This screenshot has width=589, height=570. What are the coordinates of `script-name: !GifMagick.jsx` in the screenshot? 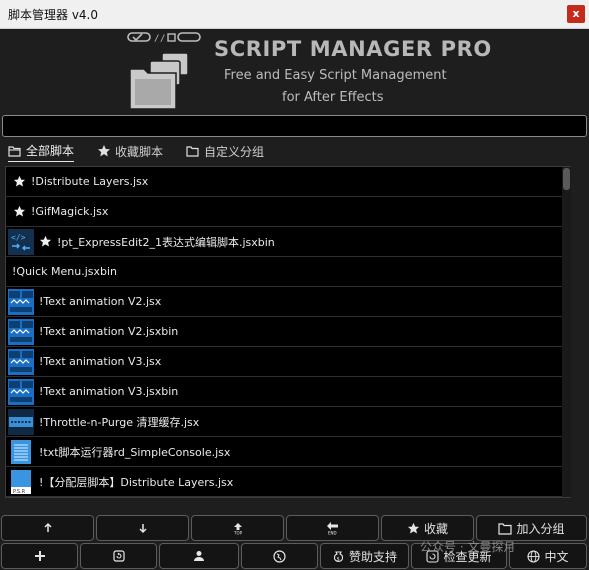 It's located at (70, 211).